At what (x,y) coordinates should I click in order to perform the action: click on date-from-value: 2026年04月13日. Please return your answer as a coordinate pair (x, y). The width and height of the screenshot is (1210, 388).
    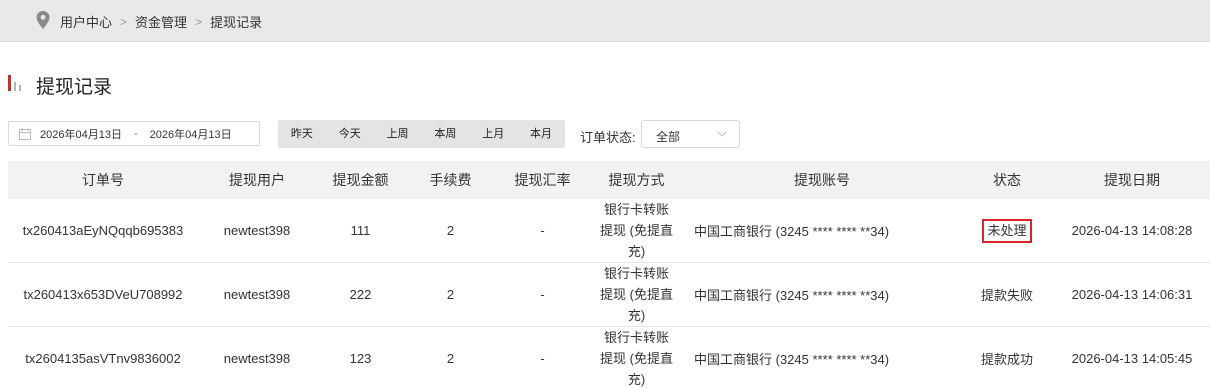
    Looking at the image, I should click on (81, 134).